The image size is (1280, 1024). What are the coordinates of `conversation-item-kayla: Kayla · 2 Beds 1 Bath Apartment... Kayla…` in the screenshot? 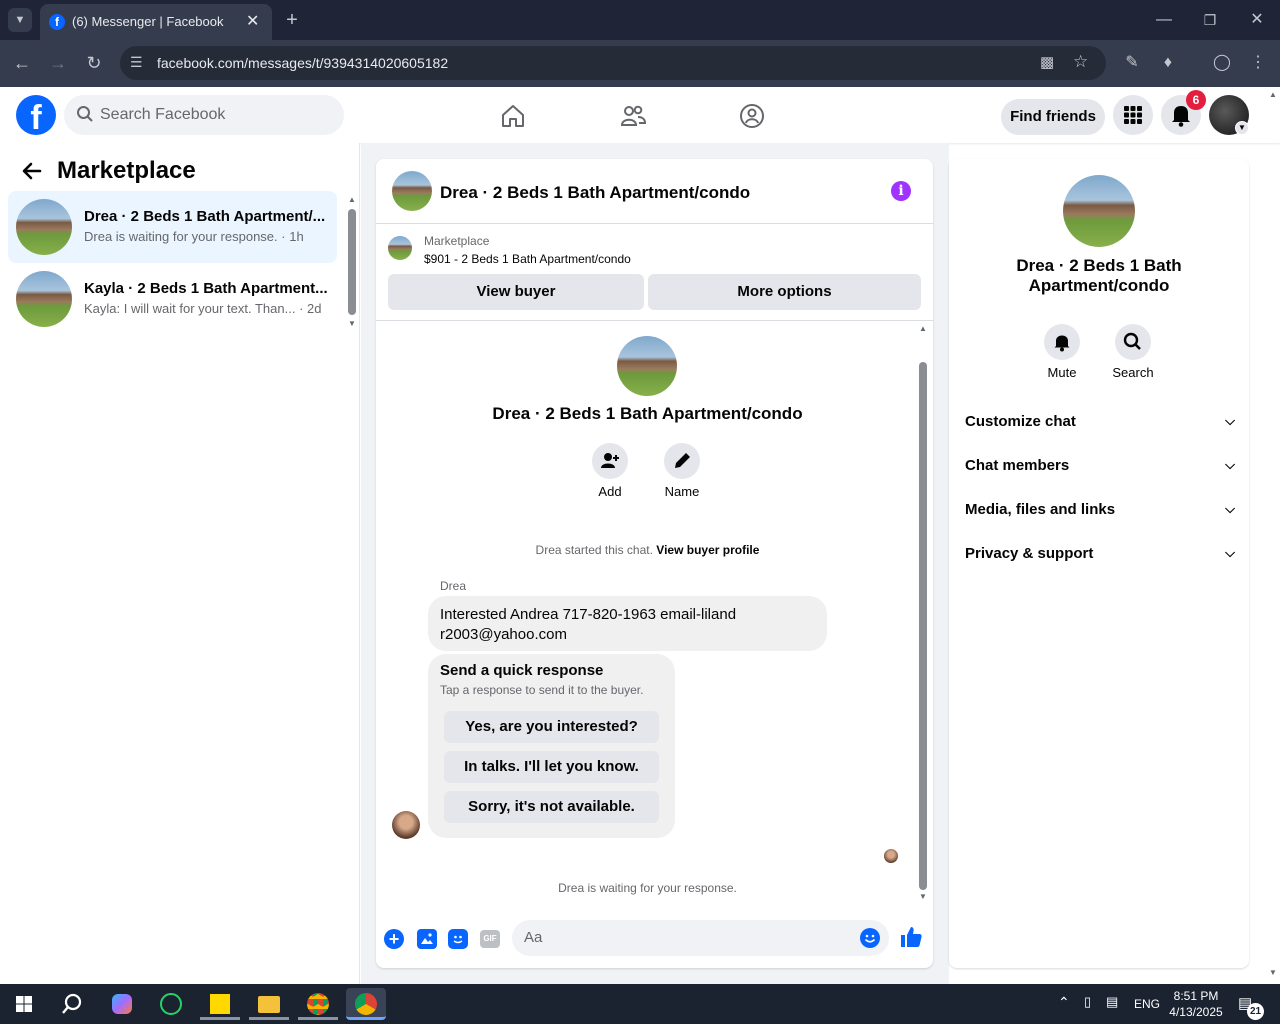 It's located at (172, 299).